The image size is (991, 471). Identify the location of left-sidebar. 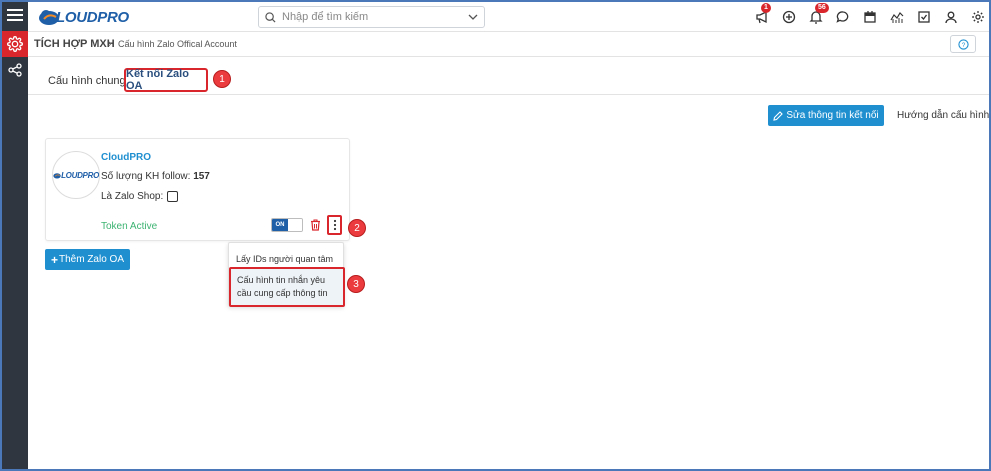
(15, 235).